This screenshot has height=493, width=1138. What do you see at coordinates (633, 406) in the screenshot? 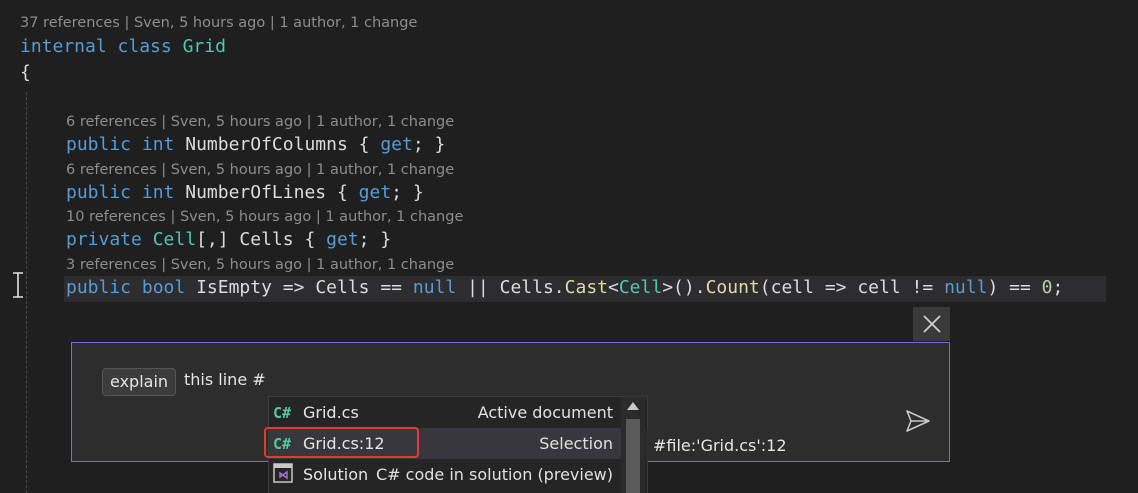
I see `scroll-up-icon` at bounding box center [633, 406].